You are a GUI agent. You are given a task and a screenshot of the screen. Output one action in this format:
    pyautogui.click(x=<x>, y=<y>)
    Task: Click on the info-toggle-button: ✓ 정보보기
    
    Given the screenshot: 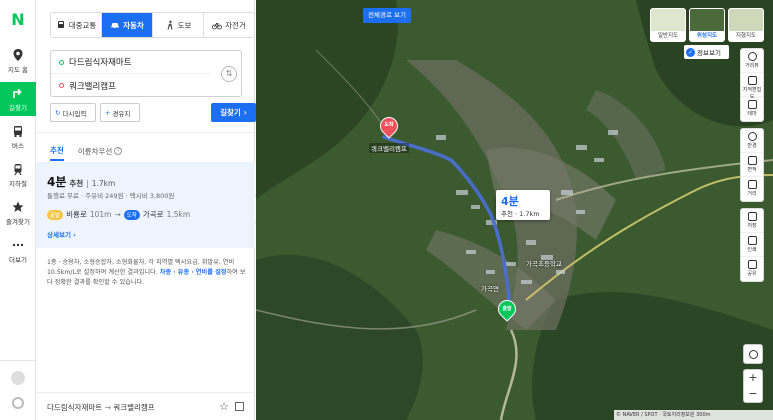 What is the action you would take?
    pyautogui.click(x=706, y=52)
    